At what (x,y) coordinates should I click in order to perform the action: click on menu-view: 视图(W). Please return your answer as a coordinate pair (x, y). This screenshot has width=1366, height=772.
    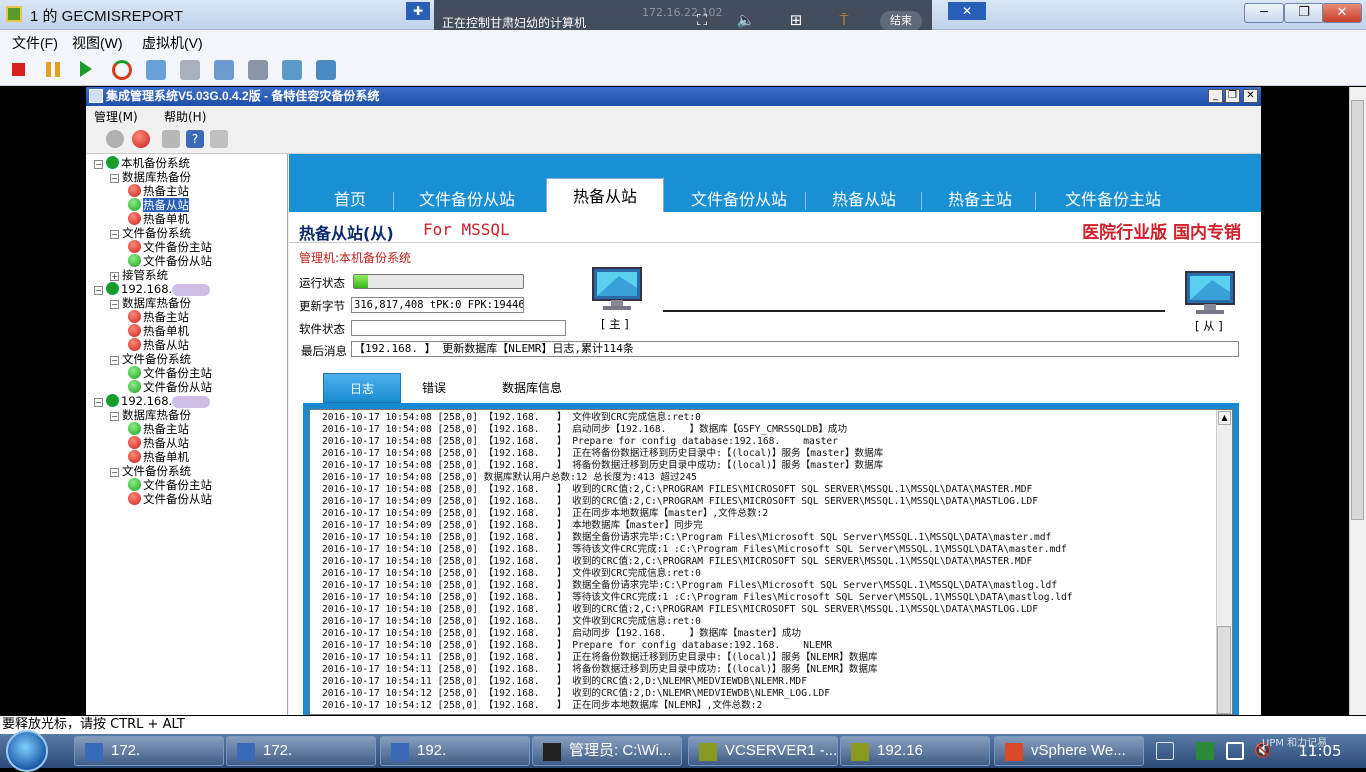
    Looking at the image, I should click on (97, 43).